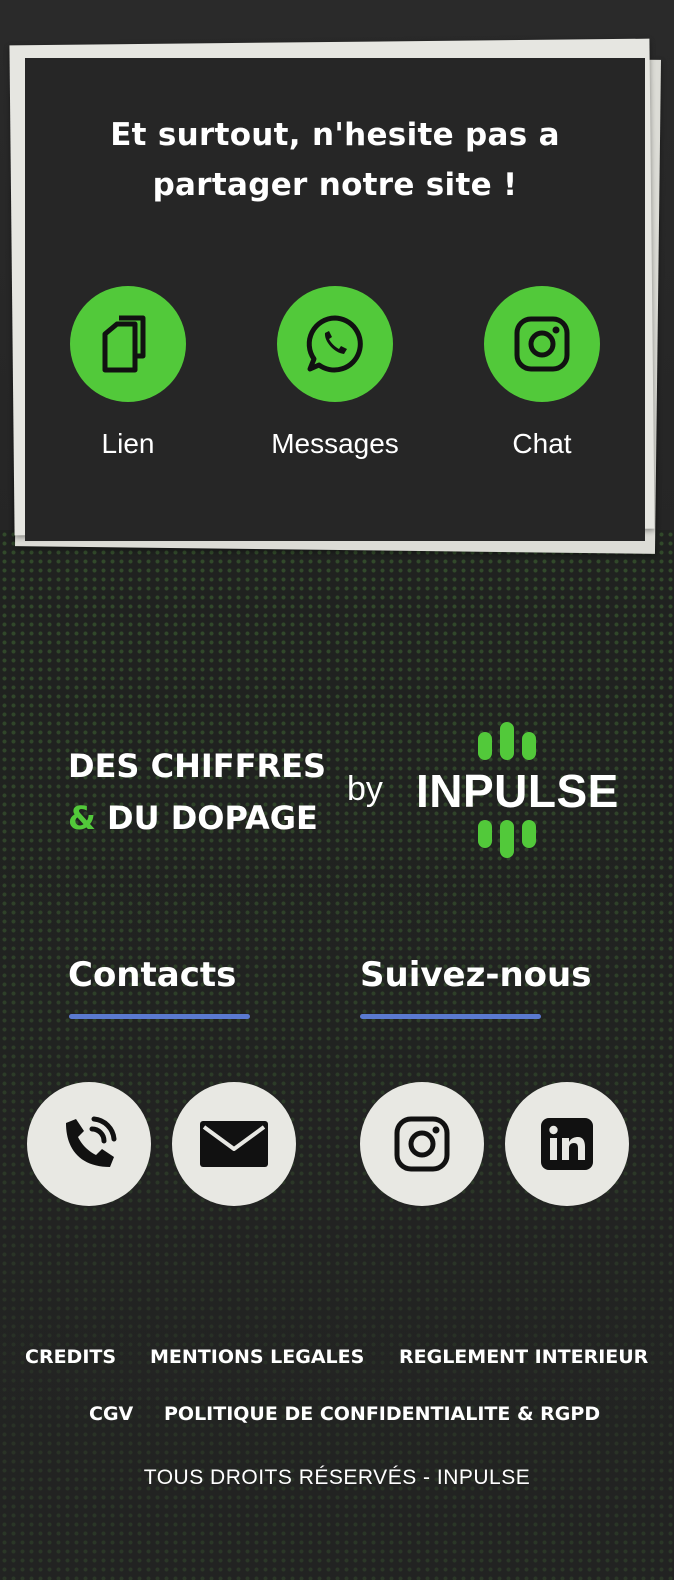 The width and height of the screenshot is (674, 1580). I want to click on share-messages-button: Messages, so click(335, 373).